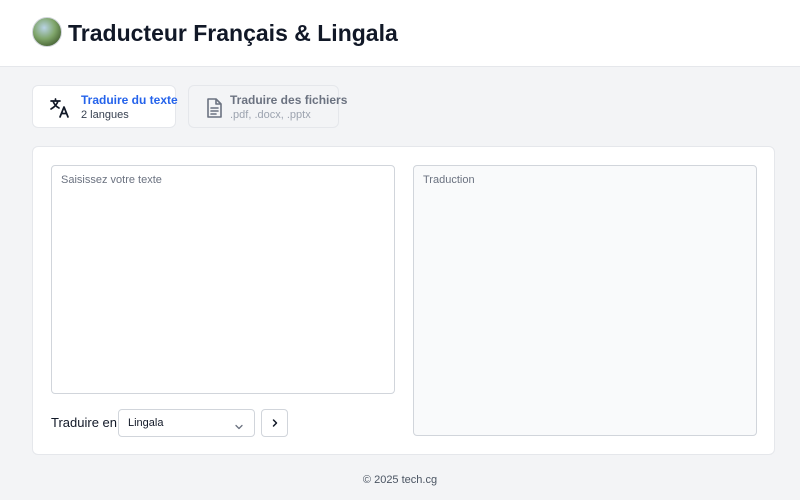  What do you see at coordinates (47, 32) in the screenshot?
I see `app-logo` at bounding box center [47, 32].